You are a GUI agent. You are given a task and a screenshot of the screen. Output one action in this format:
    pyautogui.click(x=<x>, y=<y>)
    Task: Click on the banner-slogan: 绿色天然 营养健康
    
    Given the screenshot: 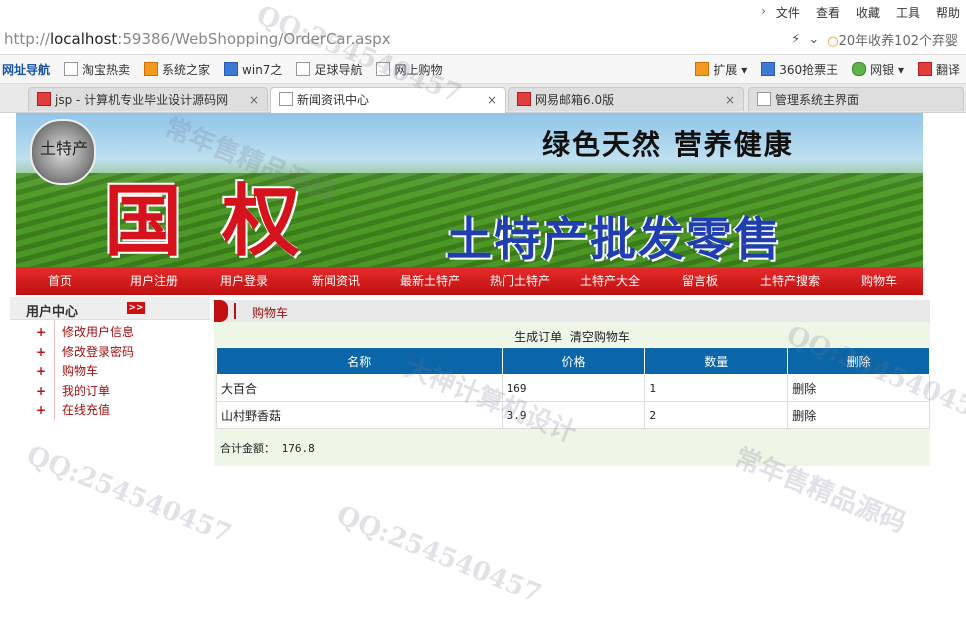 What is the action you would take?
    pyautogui.click(x=668, y=144)
    